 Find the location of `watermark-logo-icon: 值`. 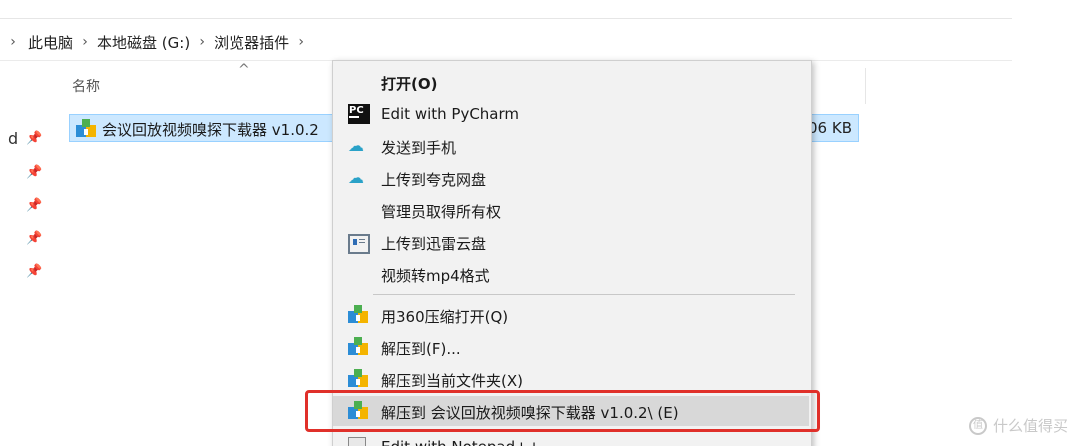

watermark-logo-icon: 值 is located at coordinates (977, 425).